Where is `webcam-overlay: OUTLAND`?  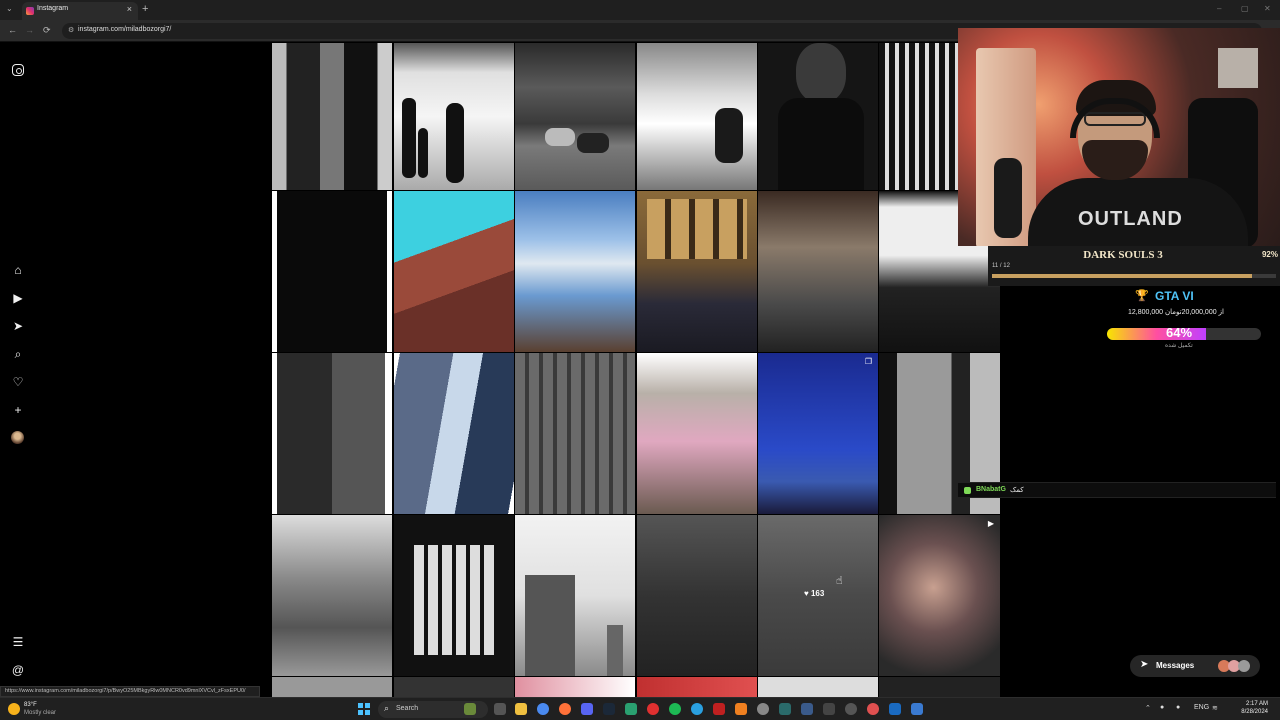 webcam-overlay: OUTLAND is located at coordinates (1119, 137).